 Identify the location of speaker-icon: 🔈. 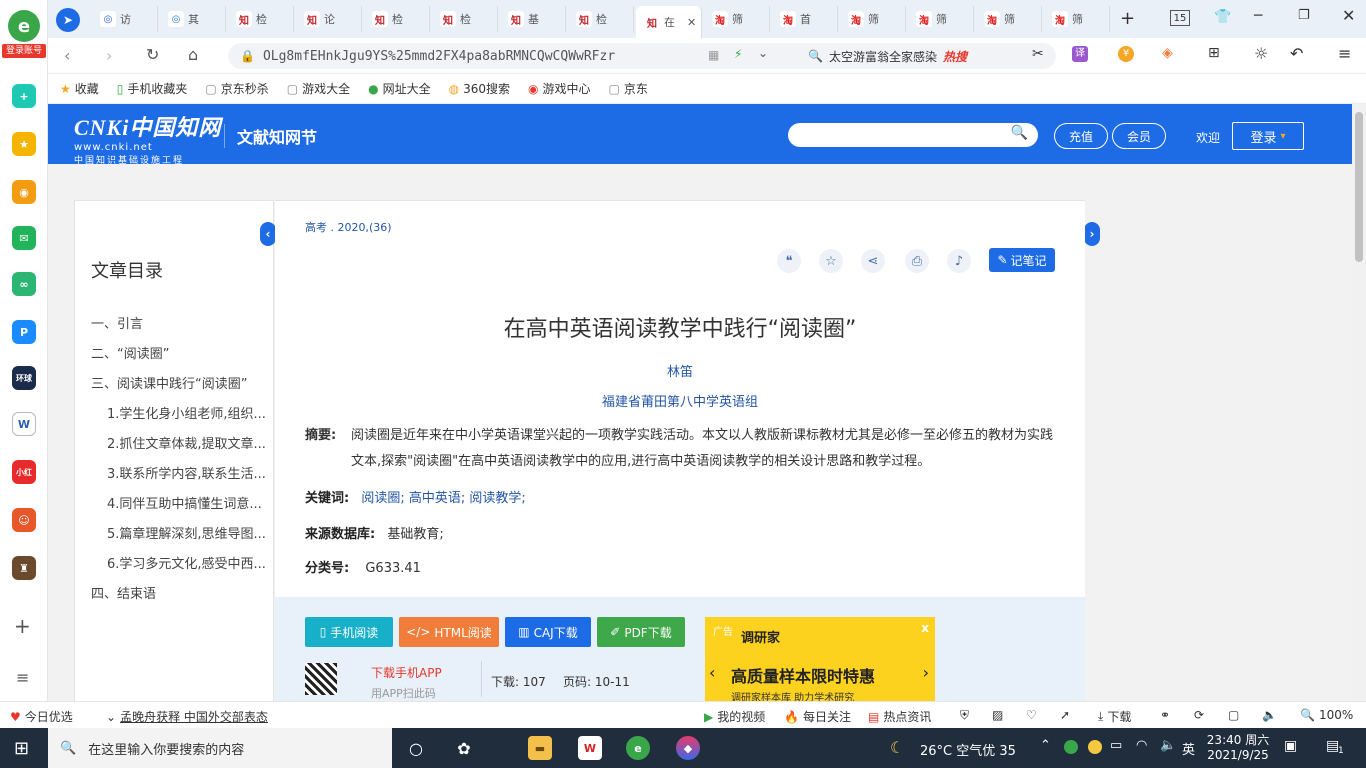
(1168, 745).